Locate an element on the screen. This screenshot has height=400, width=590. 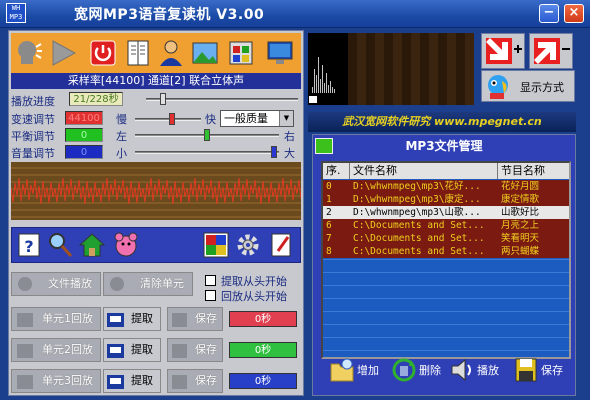
col-header-filename: 文件名称 is located at coordinates (424, 171).